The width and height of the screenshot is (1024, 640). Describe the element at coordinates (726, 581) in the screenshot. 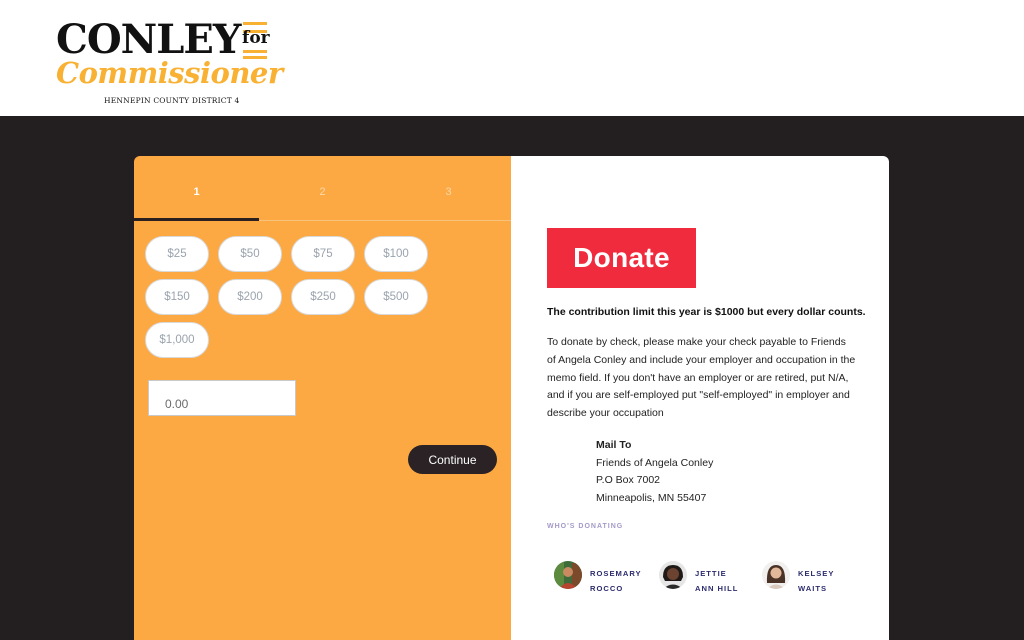

I see `donor-name: JETTIE ANN HILL` at that location.